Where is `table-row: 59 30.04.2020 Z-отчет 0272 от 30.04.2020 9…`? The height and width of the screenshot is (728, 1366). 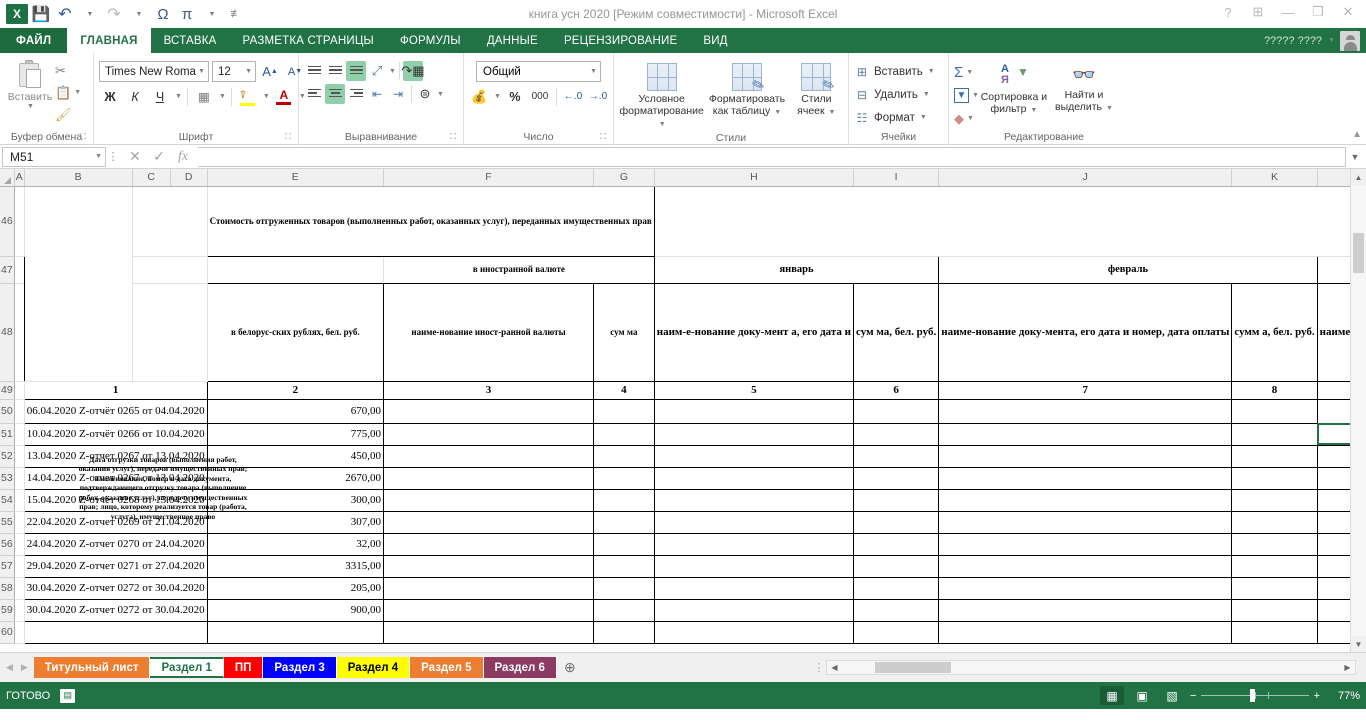 table-row: 59 30.04.2020 Z-отчет 0272 от 30.04.2020 9… is located at coordinates (683, 610).